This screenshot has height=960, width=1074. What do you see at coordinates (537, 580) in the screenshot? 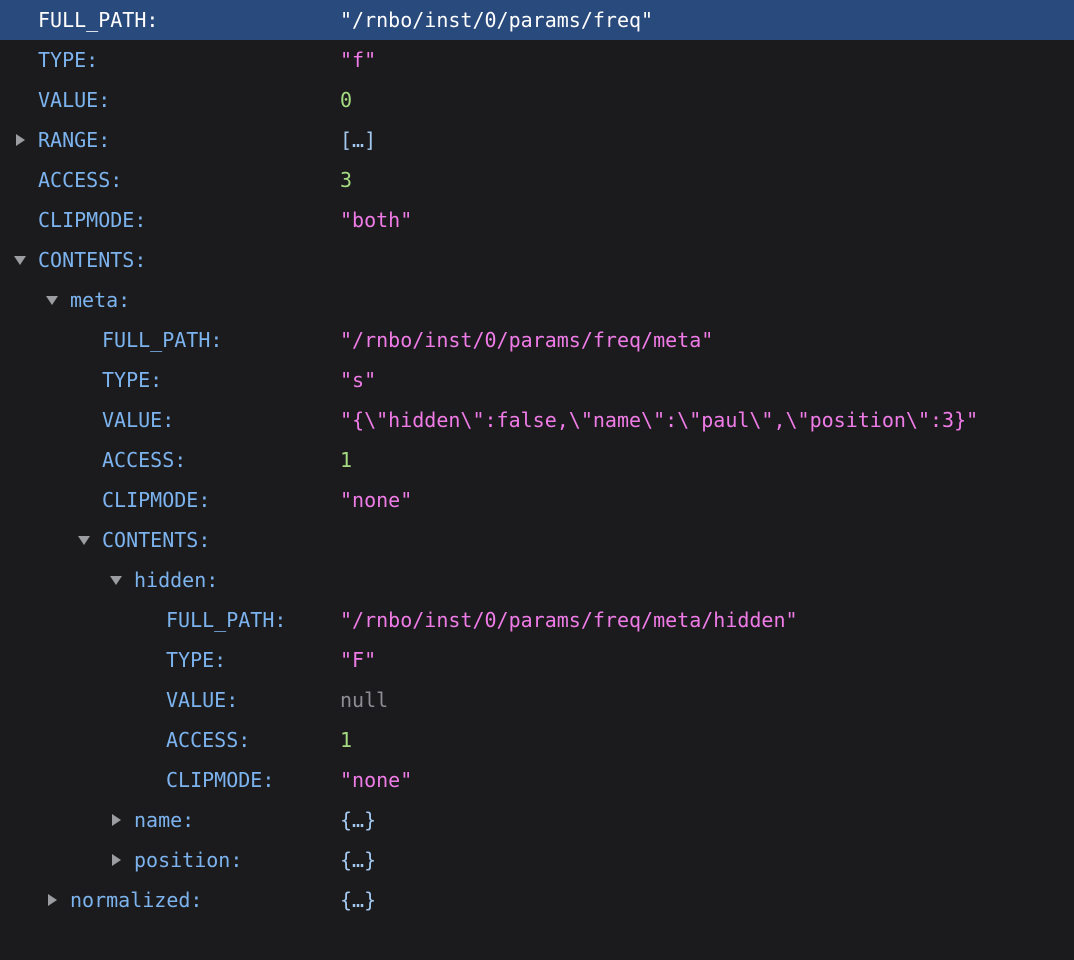
I see `tree-row-hidden: hidden:` at bounding box center [537, 580].